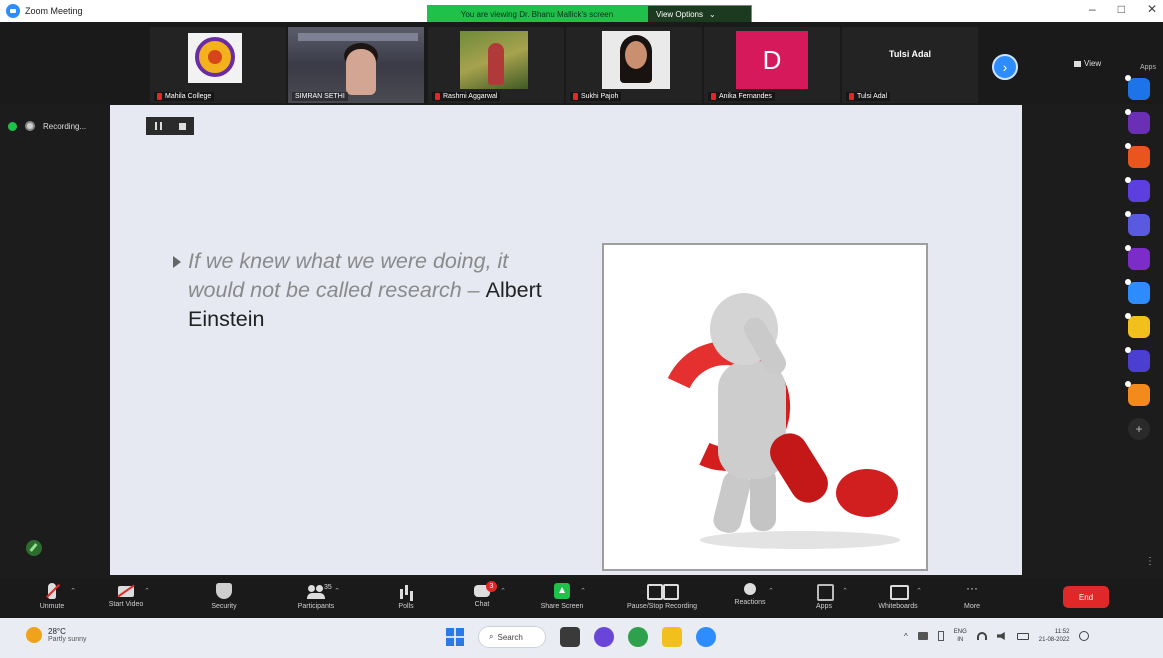 Image resolution: width=1163 pixels, height=658 pixels. What do you see at coordinates (455, 637) in the screenshot?
I see `windows-start-icon` at bounding box center [455, 637].